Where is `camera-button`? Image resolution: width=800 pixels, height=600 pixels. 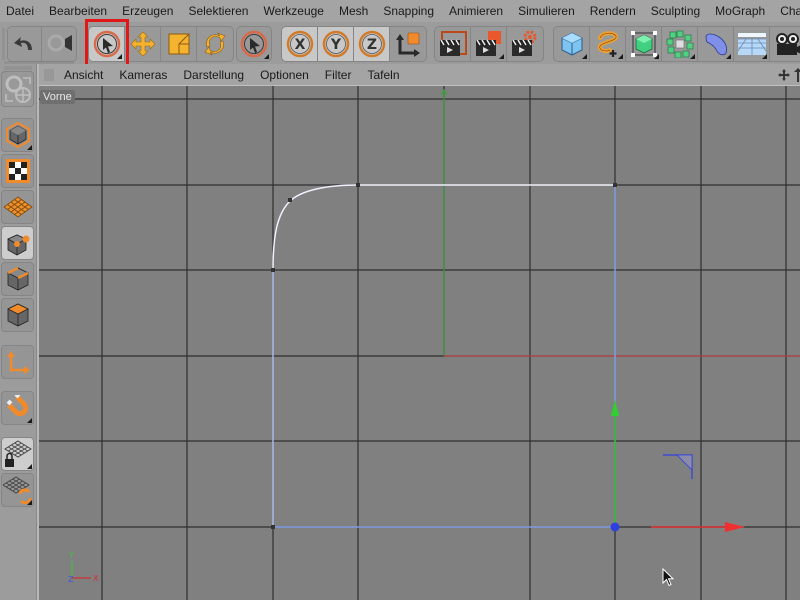 camera-button is located at coordinates (785, 44).